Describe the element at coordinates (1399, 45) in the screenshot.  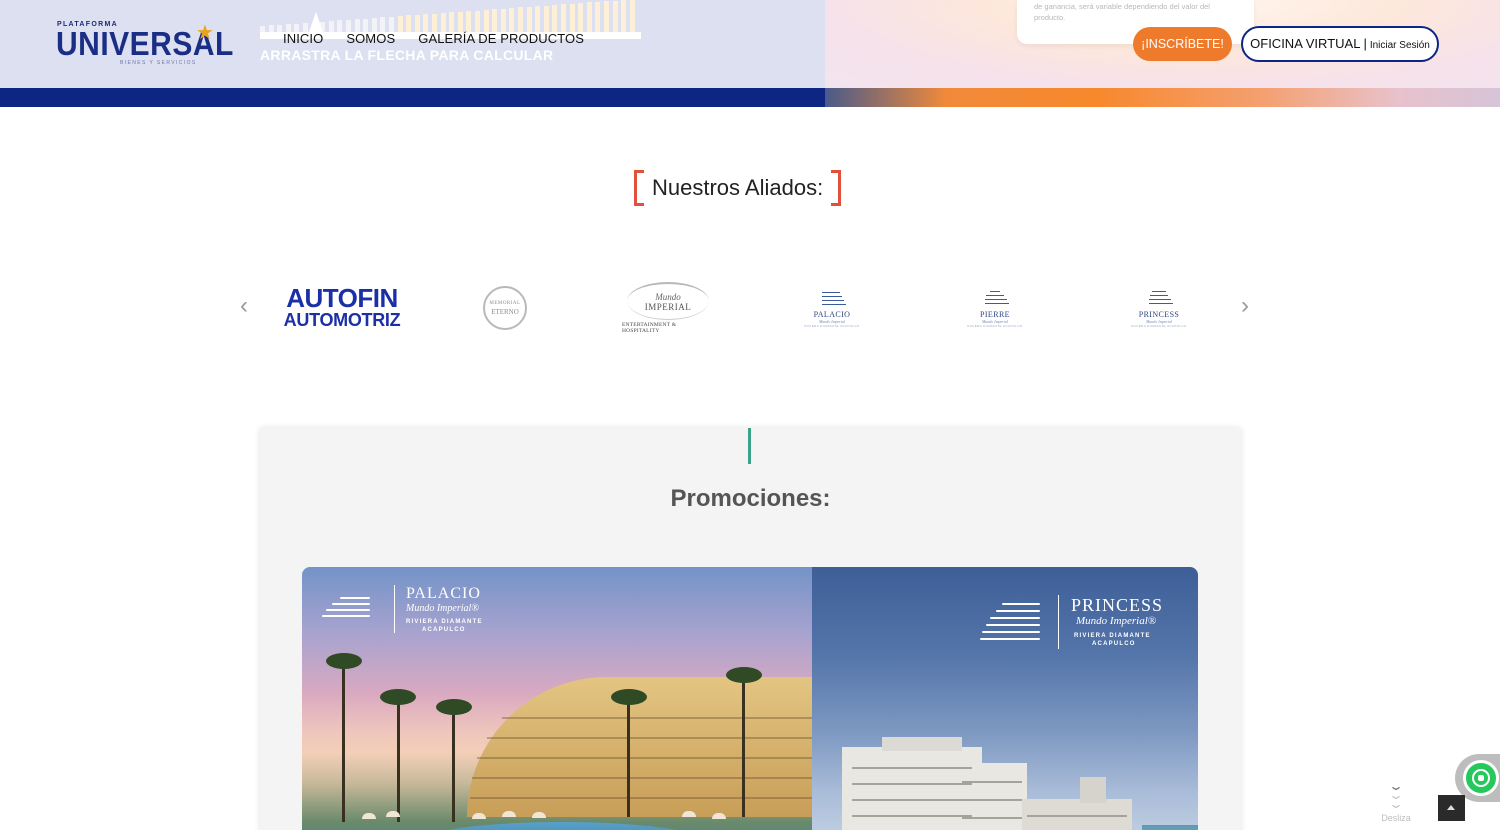
I see `login-label: Iniciar Sesión` at that location.